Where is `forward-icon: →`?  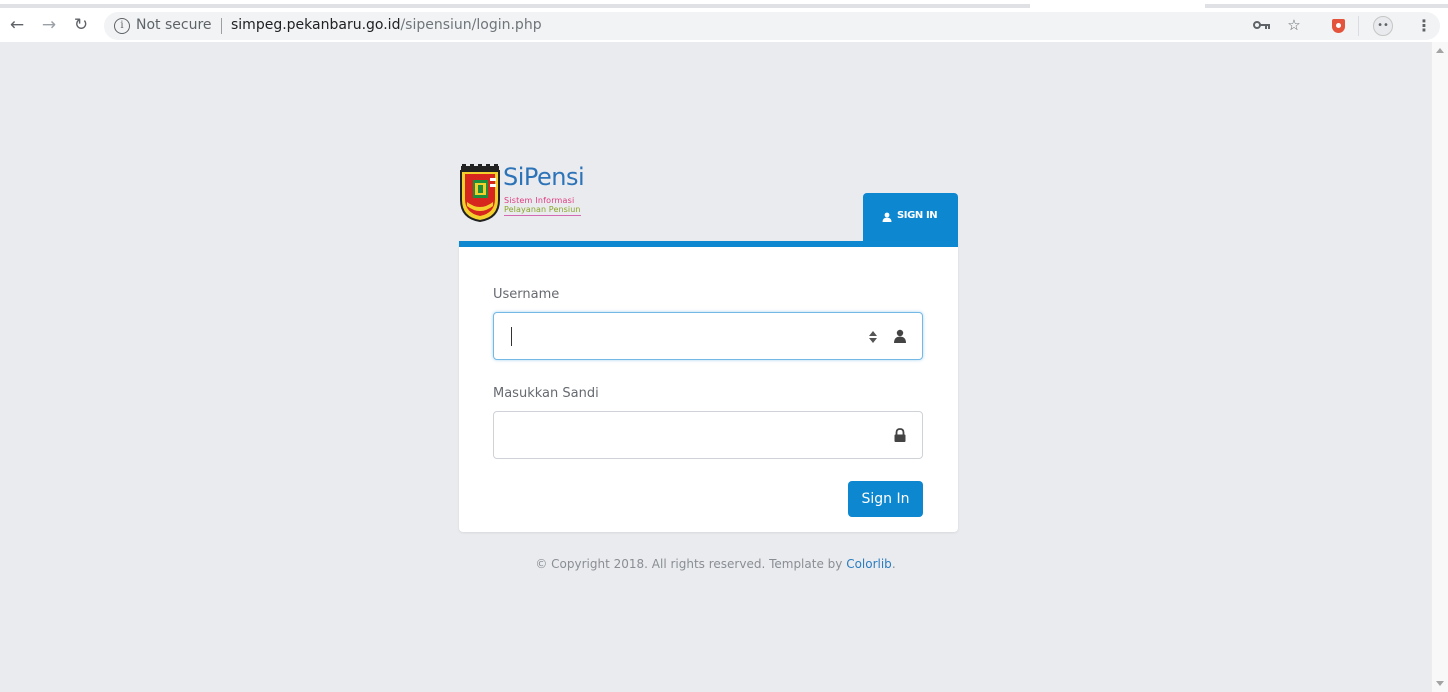
forward-icon: → is located at coordinates (49, 25).